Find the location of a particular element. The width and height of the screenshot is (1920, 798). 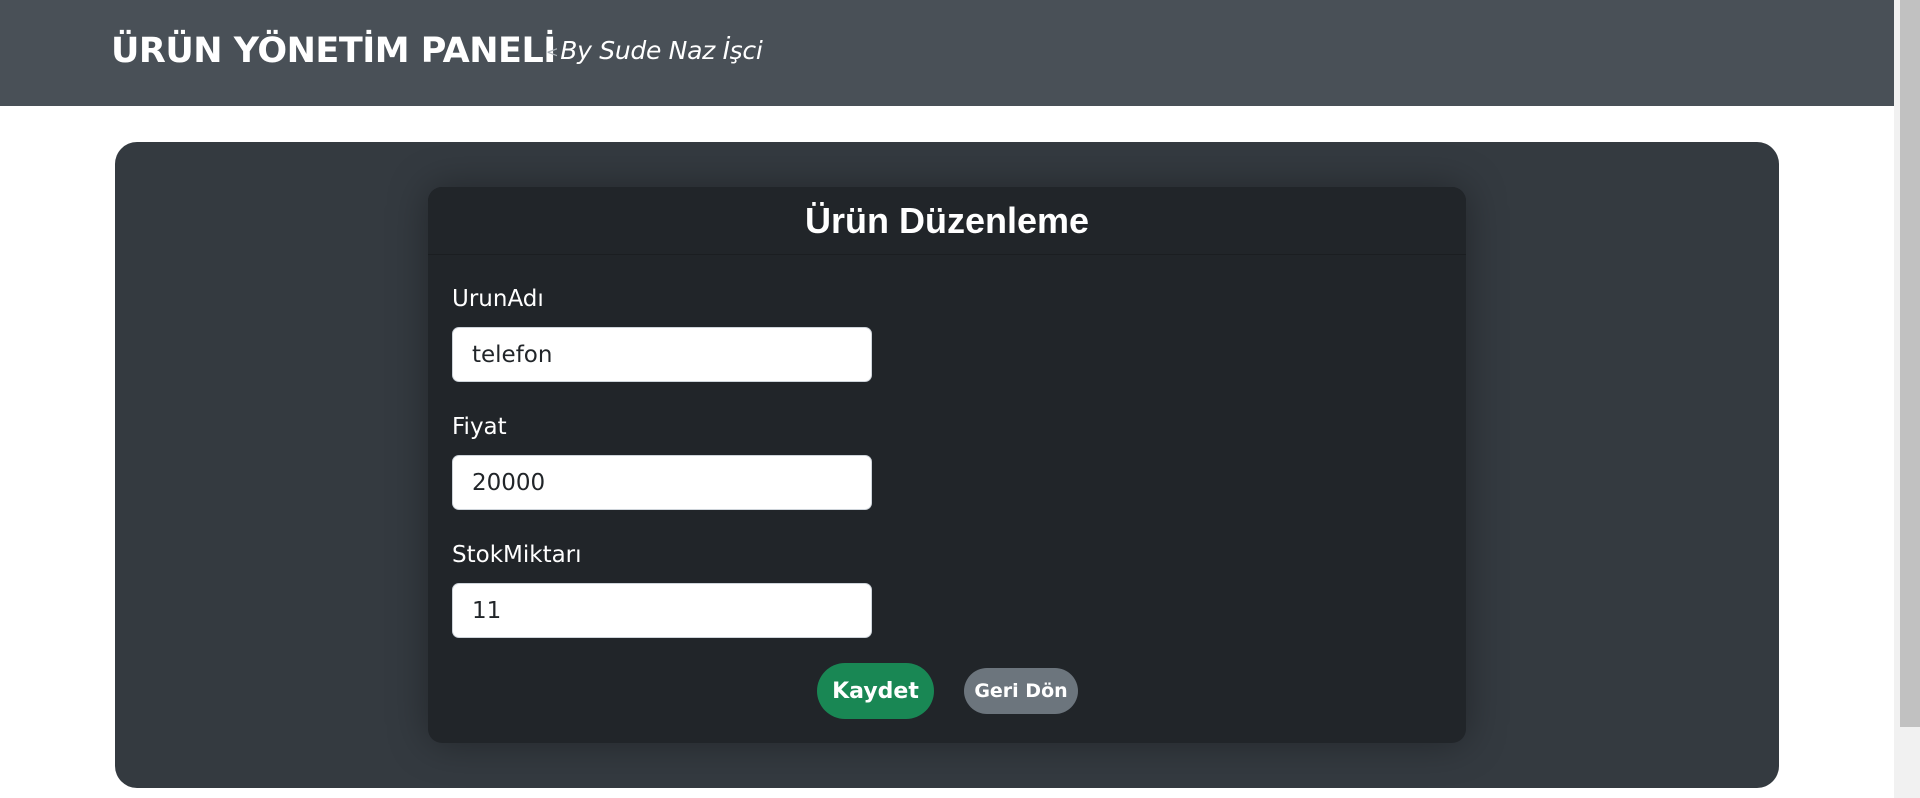

page-title: Ürün Düzenleme is located at coordinates (947, 220).